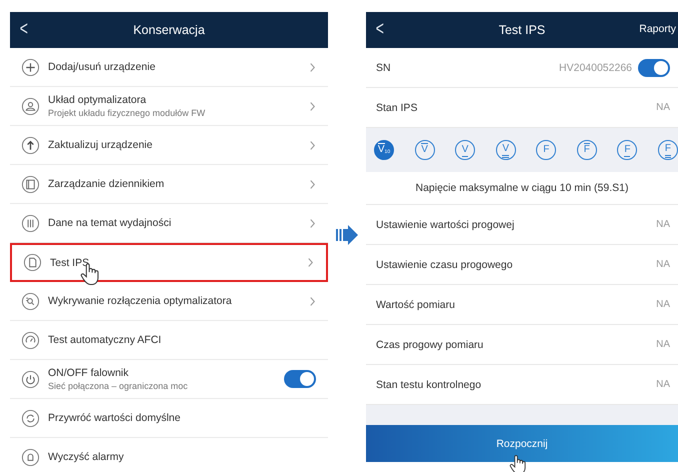  I want to click on item-label: Wykrywanie rozłączenia optymalizatora, so click(140, 301).